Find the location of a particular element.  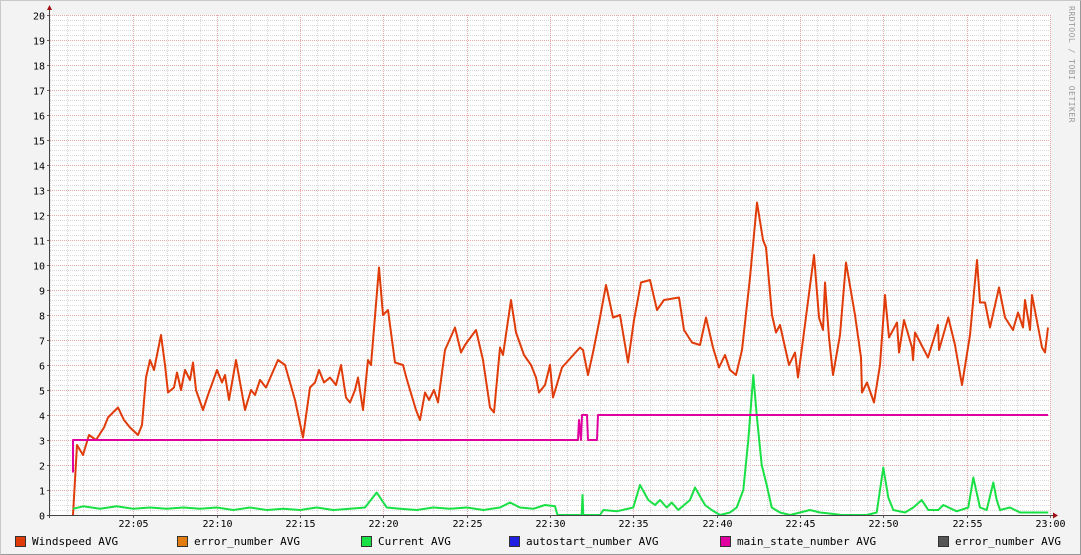

x-tick-label: 22:20 is located at coordinates (383, 524).